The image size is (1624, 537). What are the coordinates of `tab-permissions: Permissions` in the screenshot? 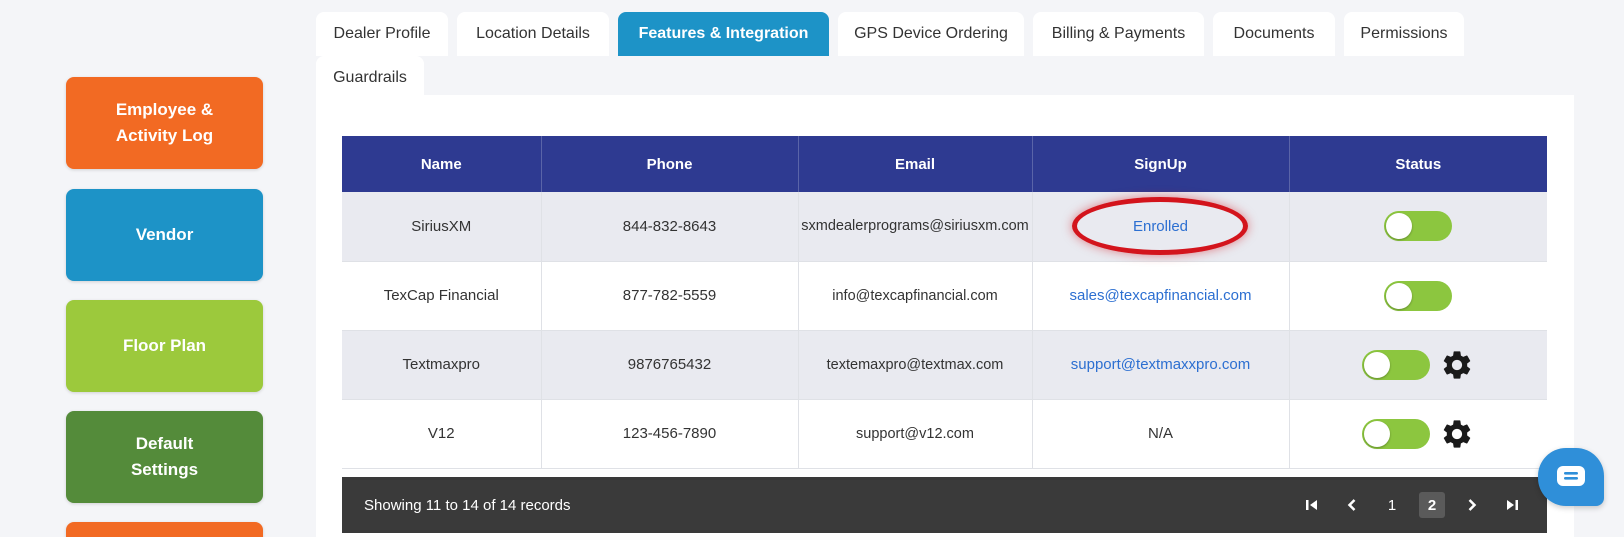 It's located at (1404, 34).